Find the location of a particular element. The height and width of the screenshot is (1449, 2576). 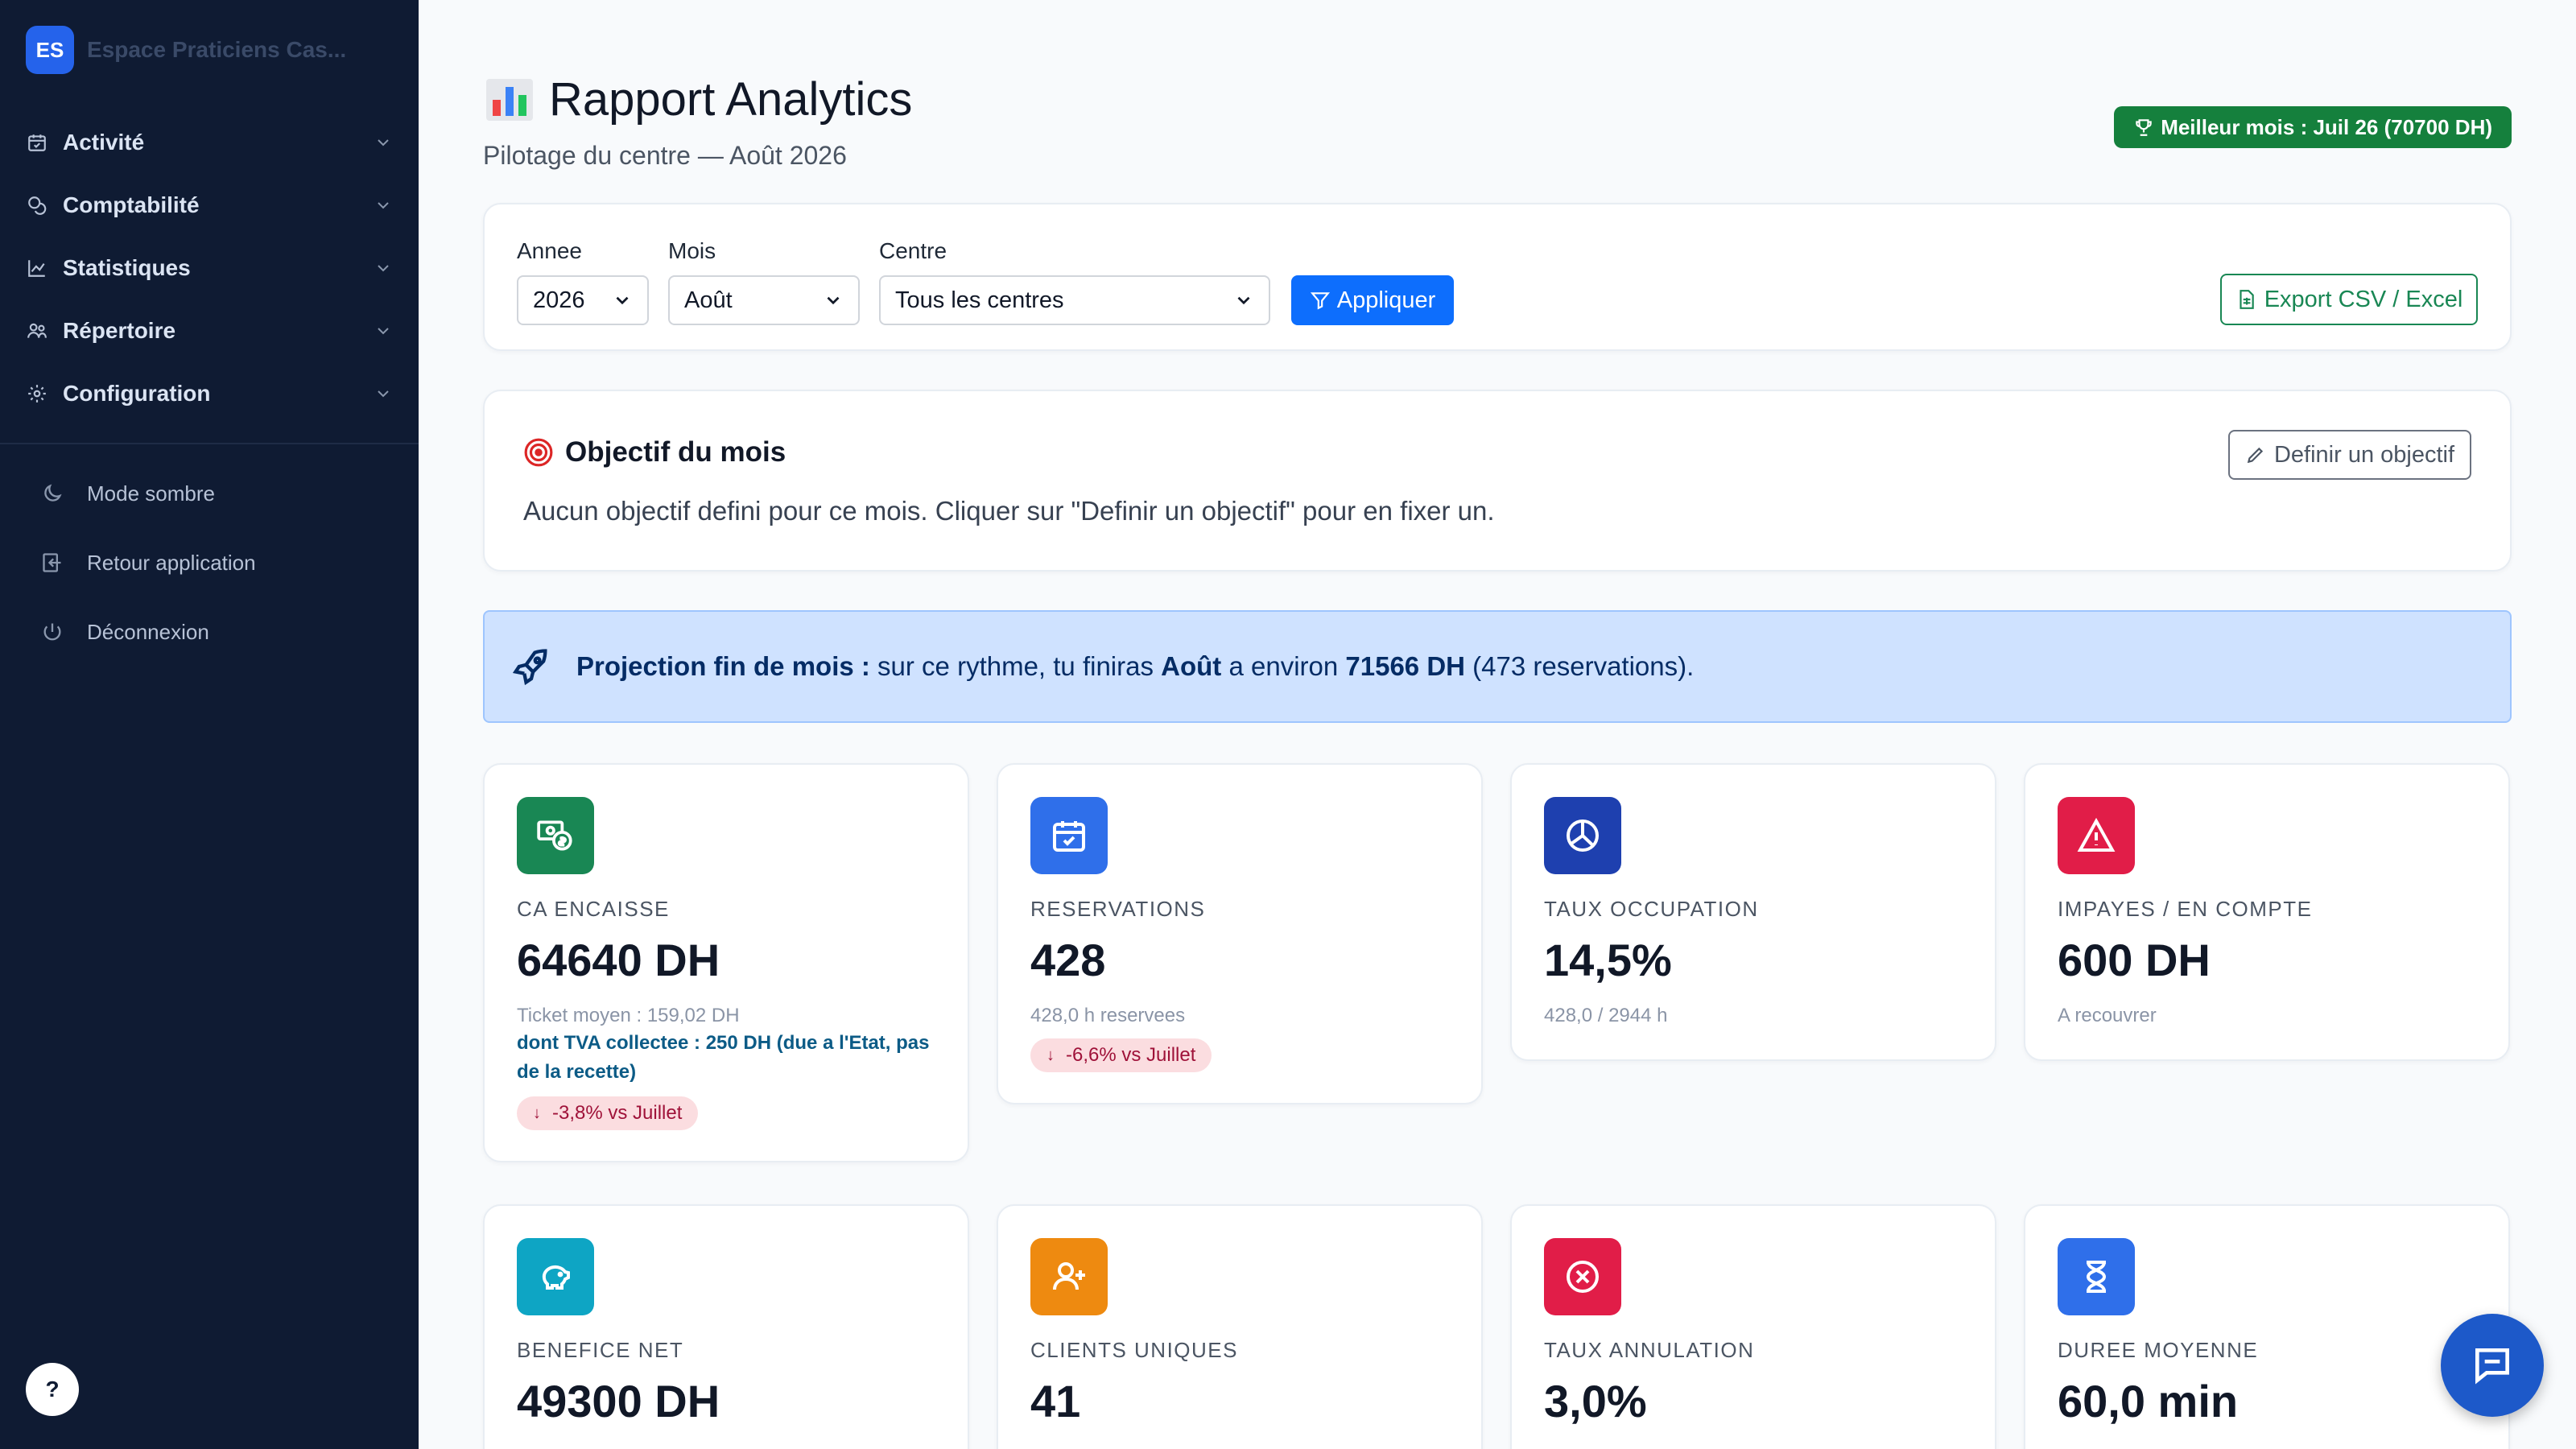

apply-label: Appliquer is located at coordinates (1386, 300).